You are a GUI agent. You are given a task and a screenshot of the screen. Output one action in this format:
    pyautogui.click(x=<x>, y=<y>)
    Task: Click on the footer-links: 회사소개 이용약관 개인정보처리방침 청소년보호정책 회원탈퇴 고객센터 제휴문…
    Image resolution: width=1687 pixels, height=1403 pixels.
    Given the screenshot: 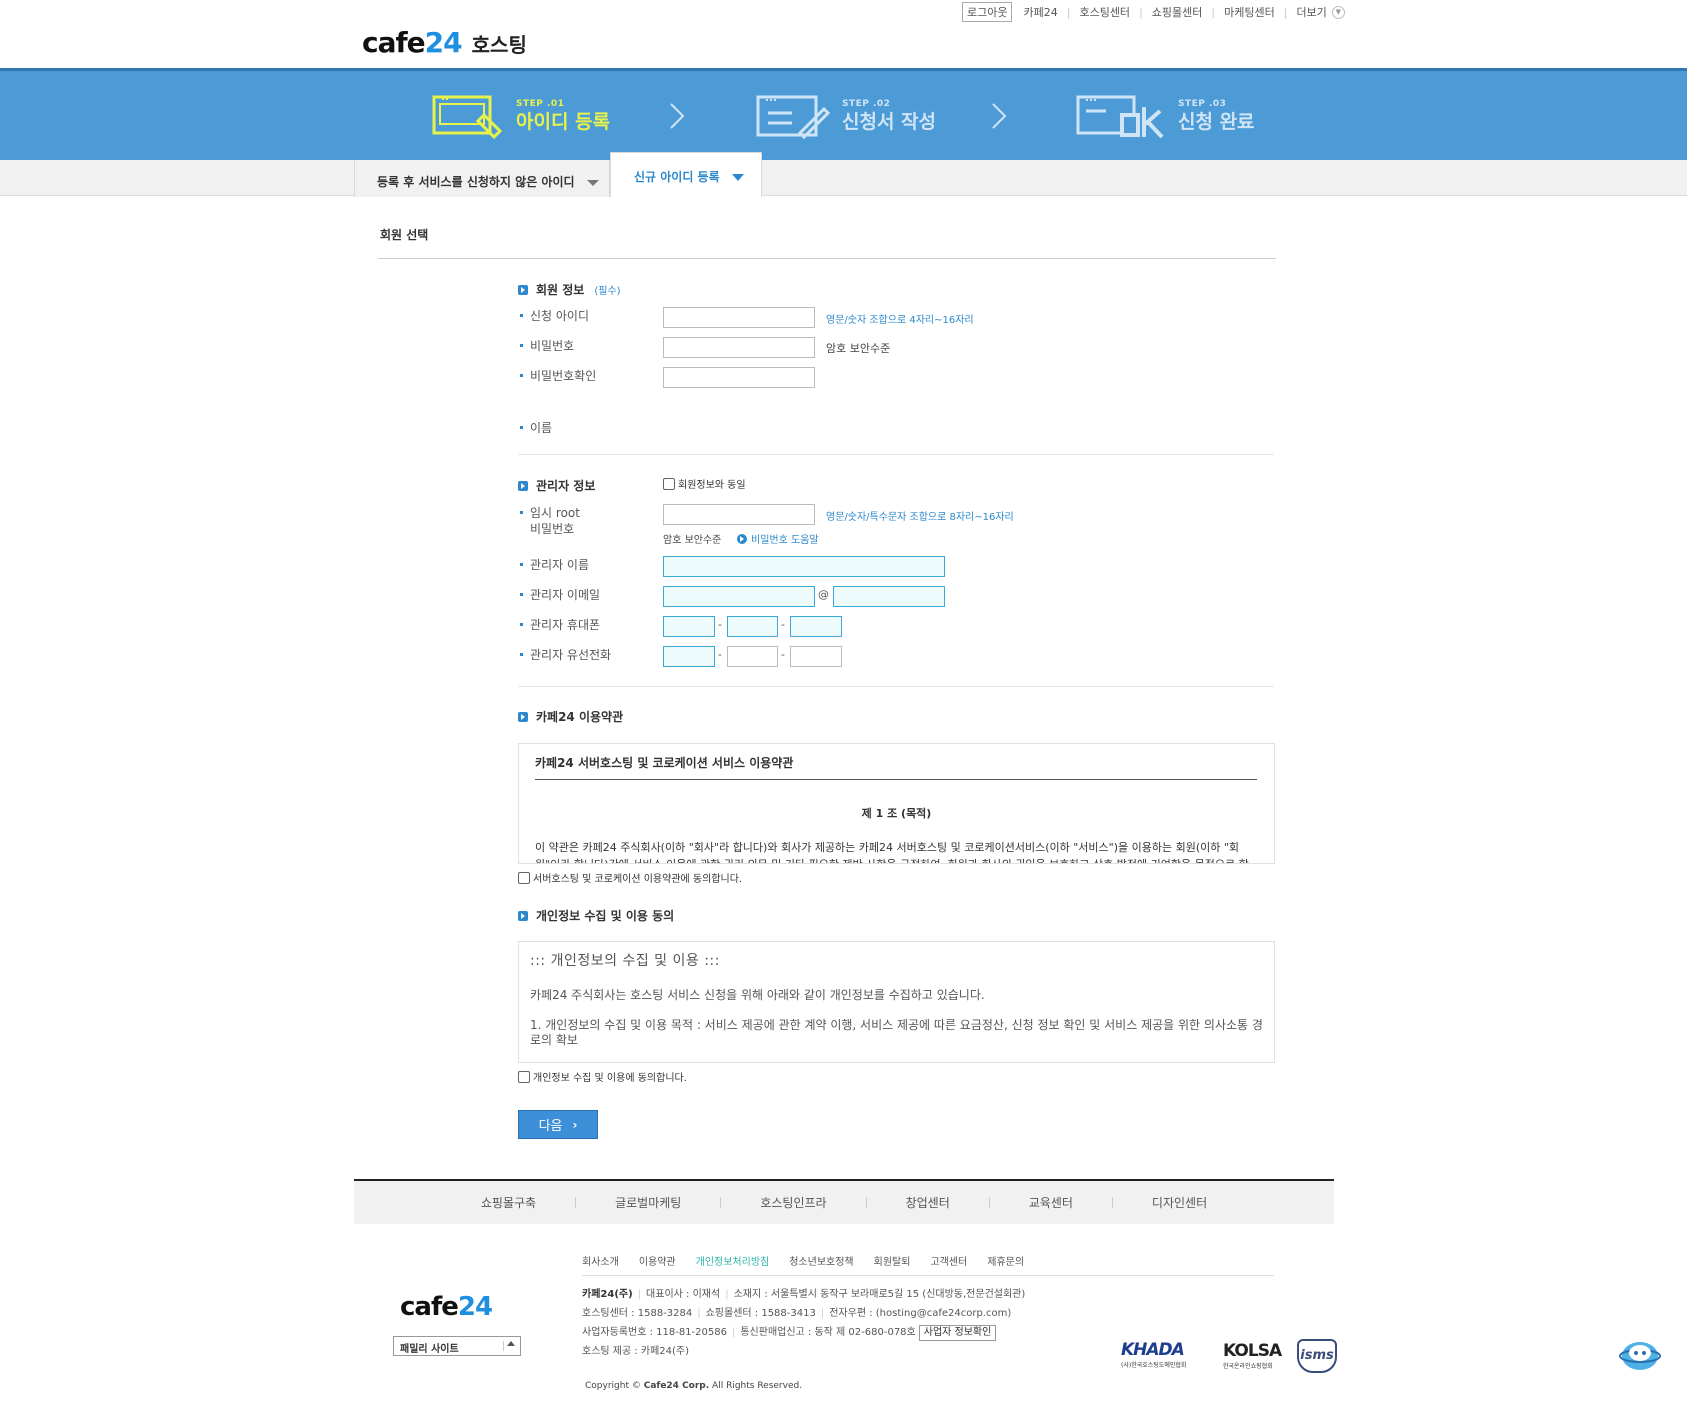 What is the action you would take?
    pyautogui.click(x=813, y=1260)
    